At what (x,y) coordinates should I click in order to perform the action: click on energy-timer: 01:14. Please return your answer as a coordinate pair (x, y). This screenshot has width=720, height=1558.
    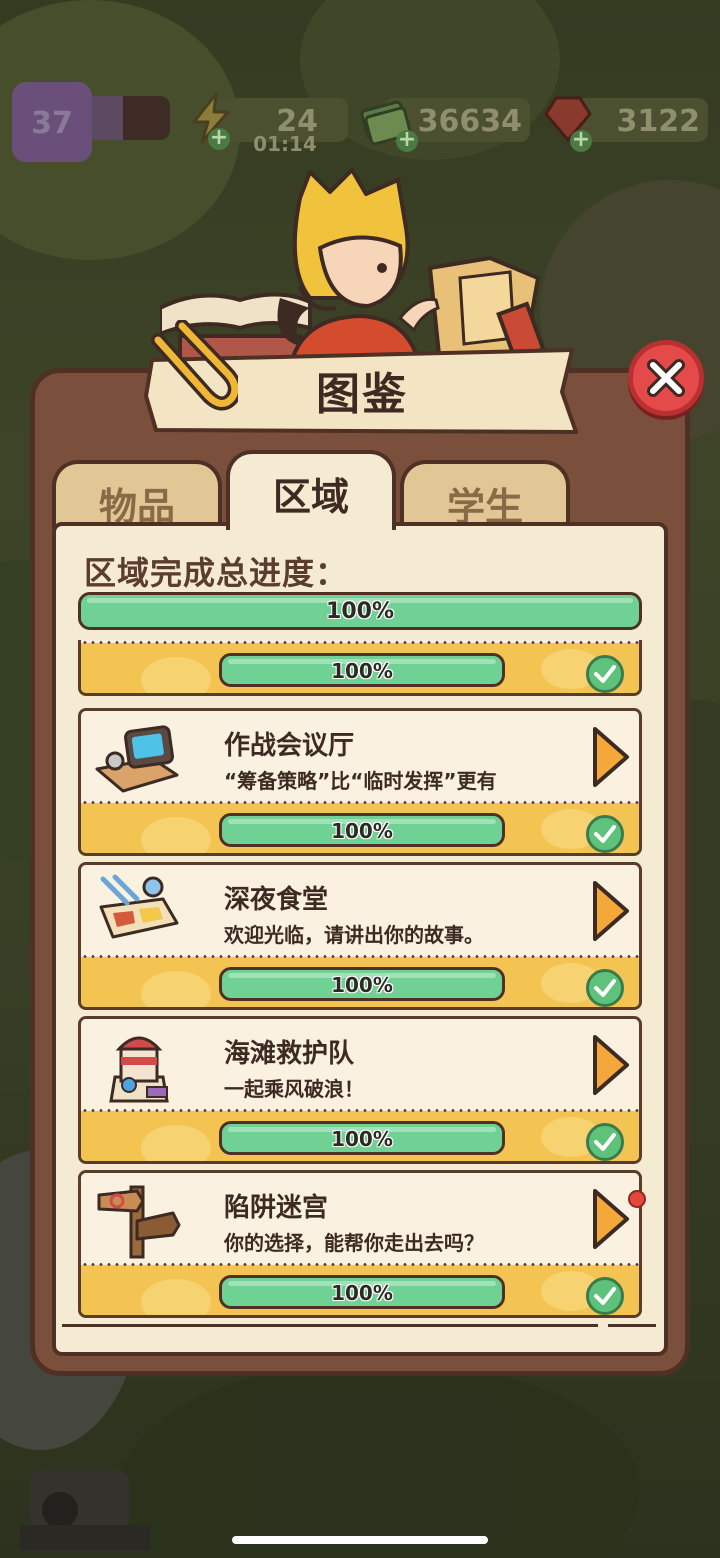
    Looking at the image, I should click on (285, 144).